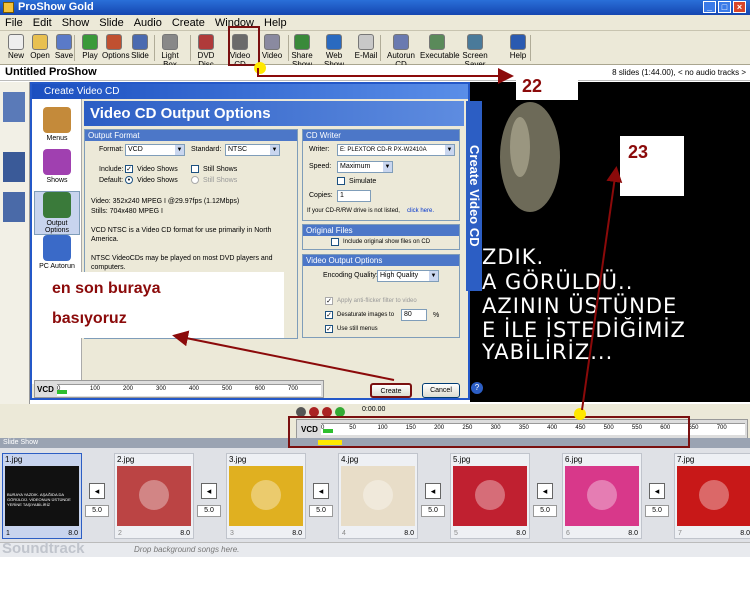 The width and height of the screenshot is (750, 600). Describe the element at coordinates (378, 496) in the screenshot. I see `slide-item: 4.jpg 8.0 4` at that location.